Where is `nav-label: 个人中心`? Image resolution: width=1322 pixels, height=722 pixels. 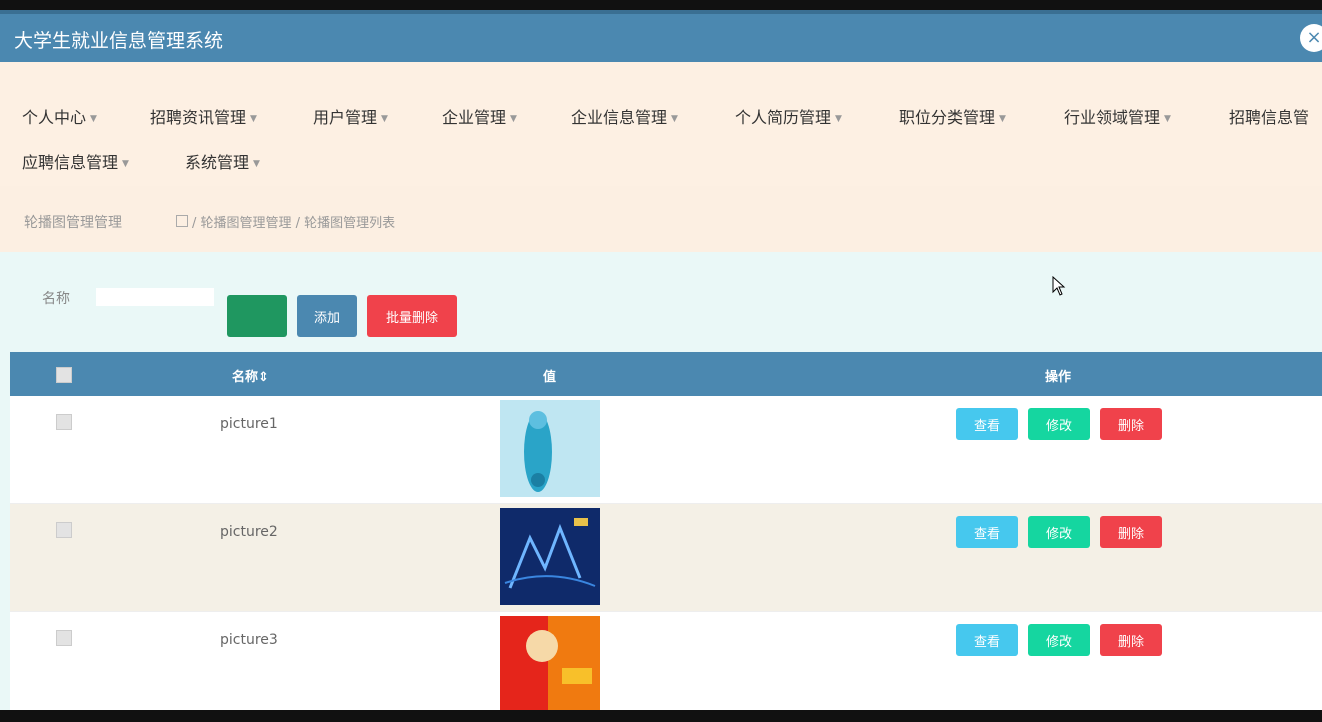 nav-label: 个人中心 is located at coordinates (54, 117).